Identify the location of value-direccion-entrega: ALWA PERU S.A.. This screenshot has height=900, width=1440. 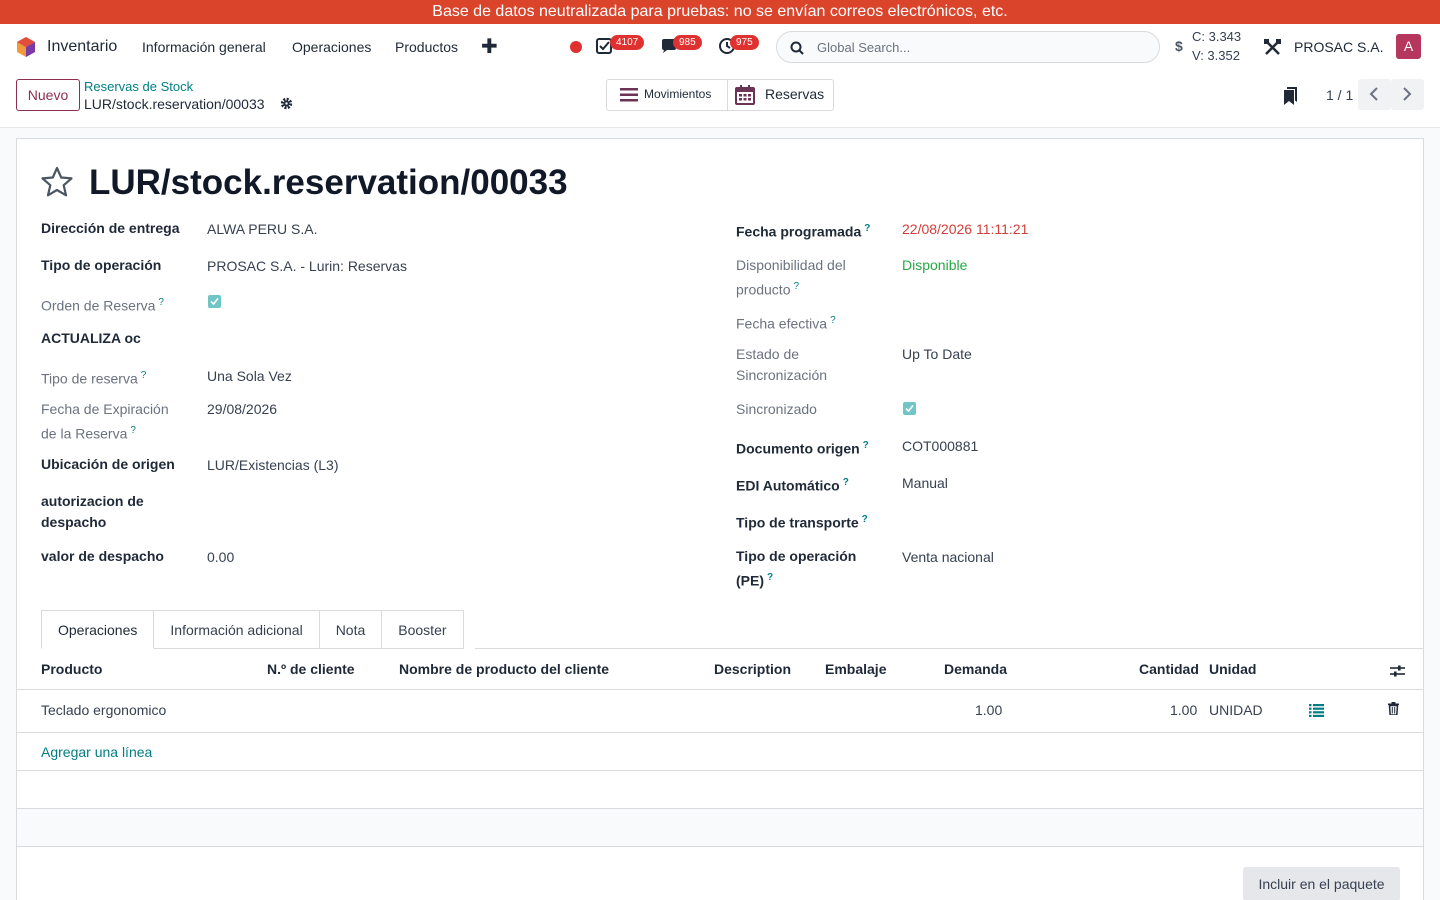
(262, 229).